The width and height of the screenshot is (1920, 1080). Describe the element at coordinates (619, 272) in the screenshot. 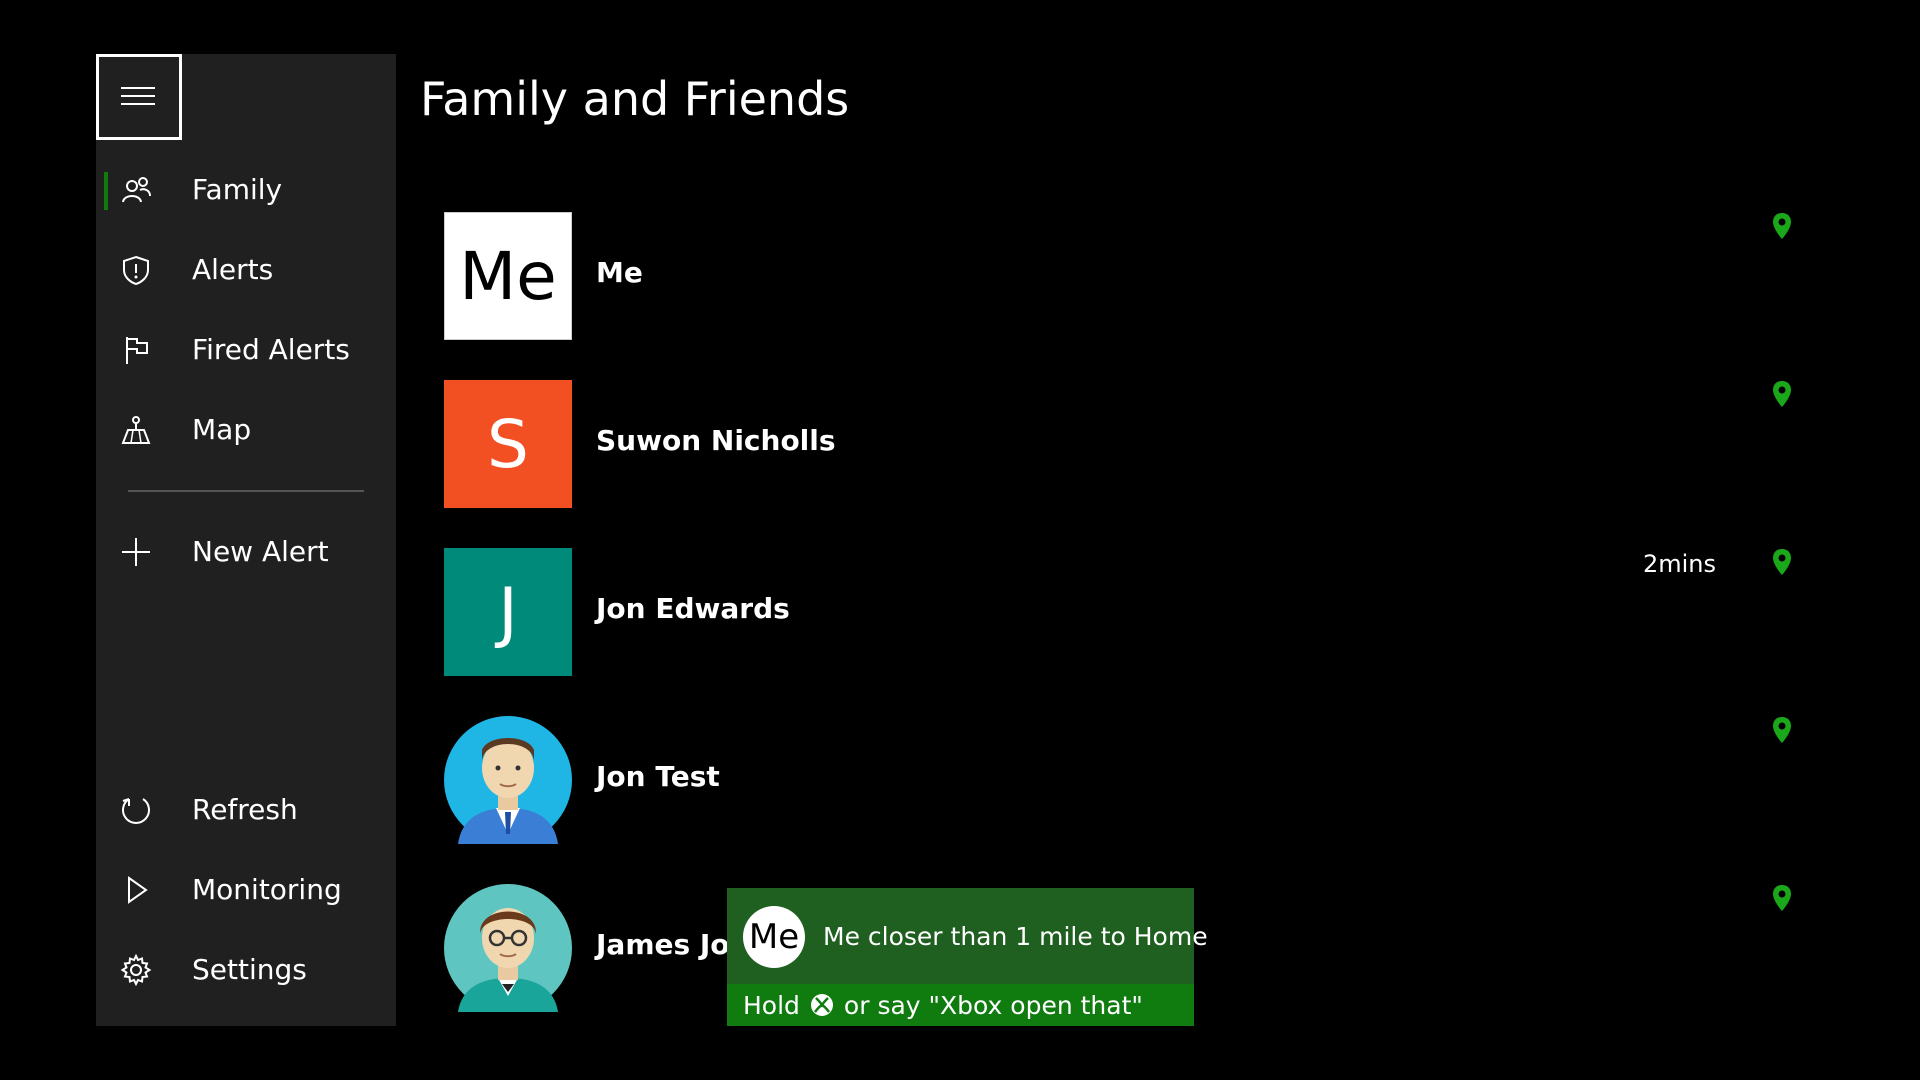

I see `member-name: Me` at that location.